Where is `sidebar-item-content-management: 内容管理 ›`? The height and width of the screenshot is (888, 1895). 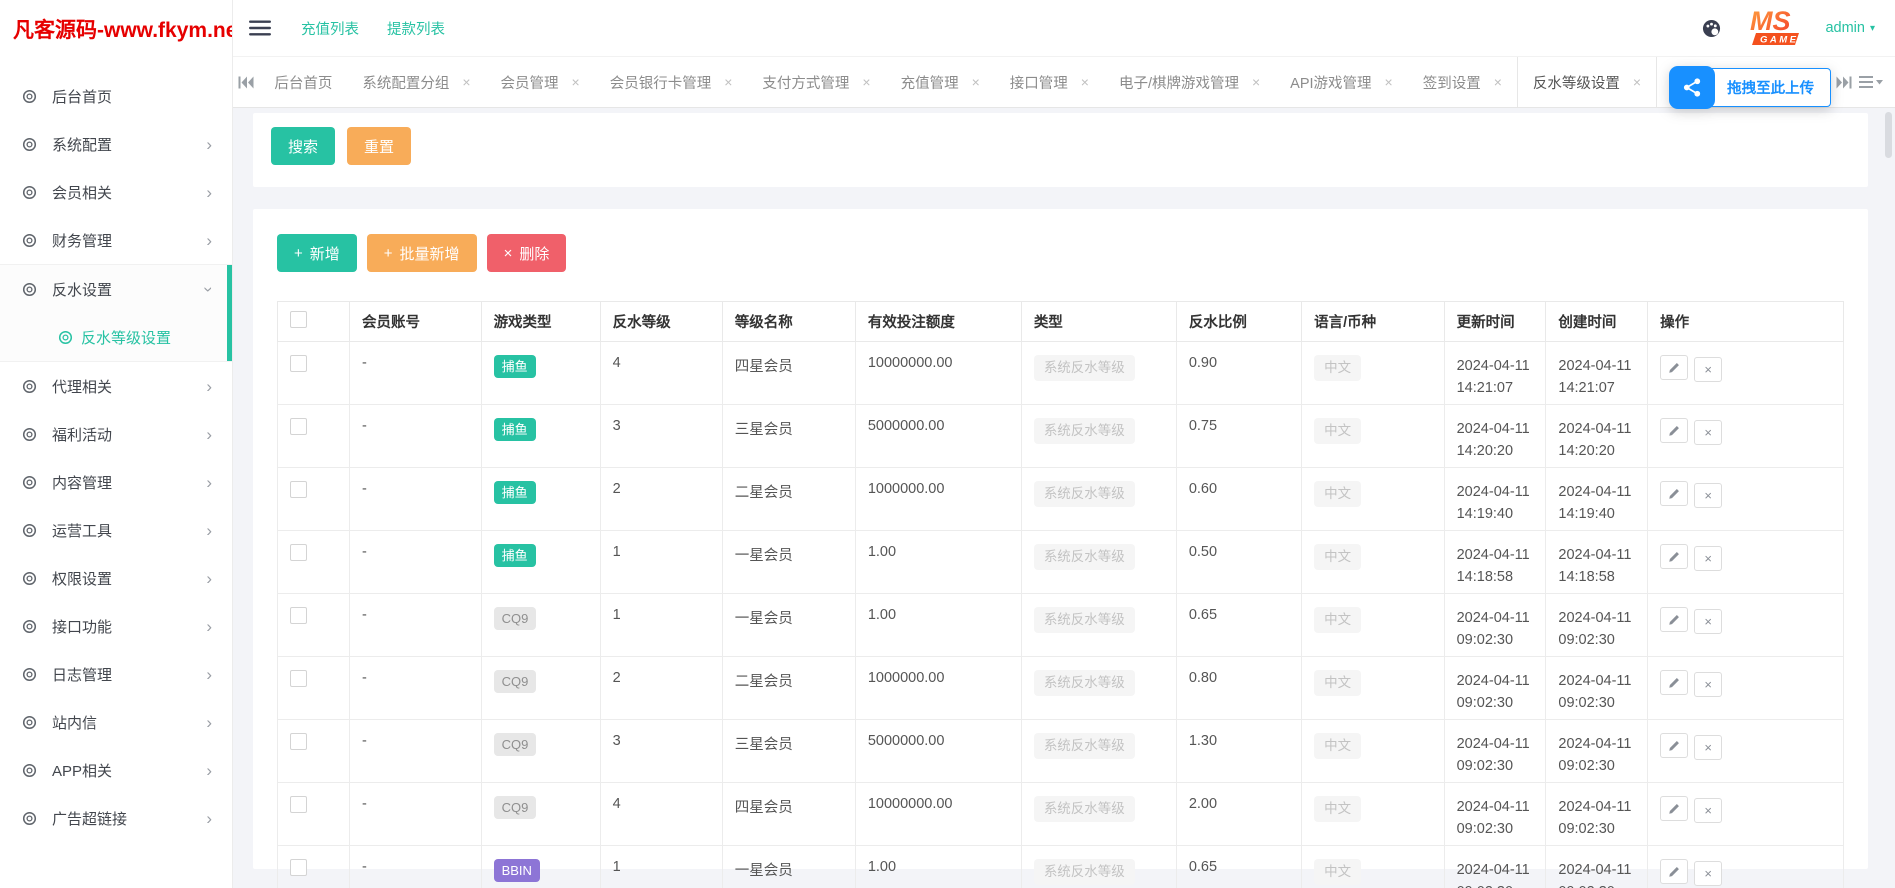
sidebar-item-content-management: 内容管理 › is located at coordinates (116, 482).